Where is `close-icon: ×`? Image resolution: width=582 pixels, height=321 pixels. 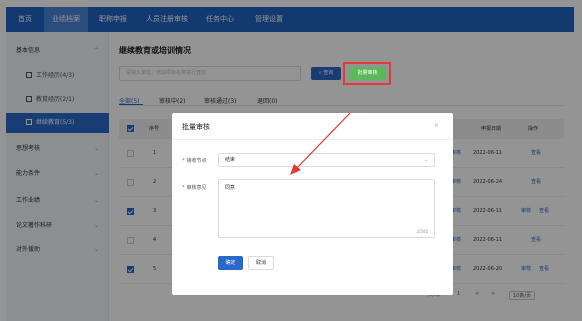
close-icon: × is located at coordinates (436, 125).